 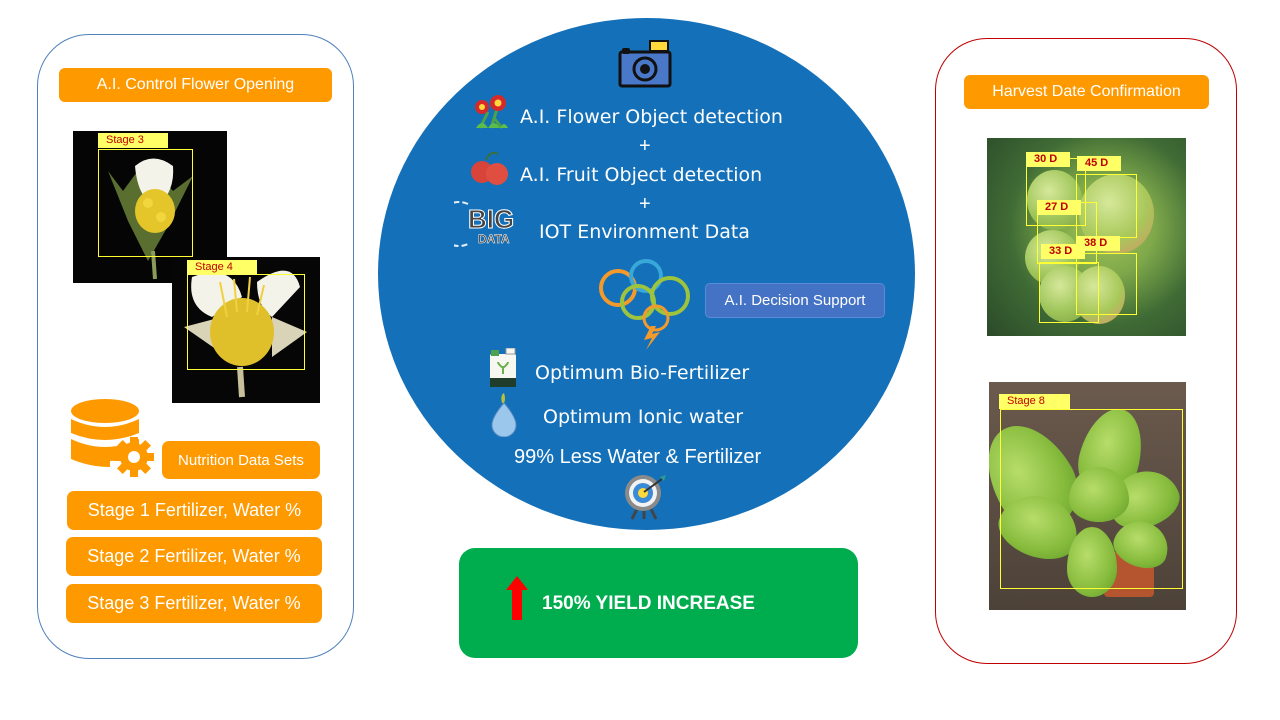 What do you see at coordinates (1059, 207) in the screenshot?
I see `detection-label: 27 D` at bounding box center [1059, 207].